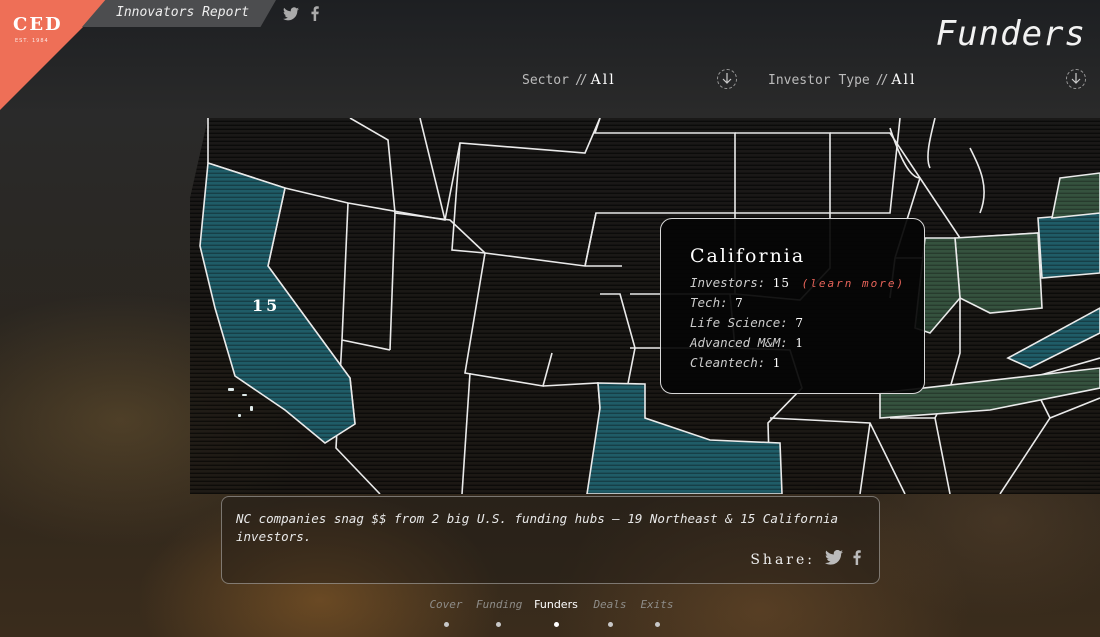 This screenshot has width=1100, height=637. Describe the element at coordinates (807, 323) in the screenshot. I see `tooltip-row-life-science: Life Science: 7` at that location.